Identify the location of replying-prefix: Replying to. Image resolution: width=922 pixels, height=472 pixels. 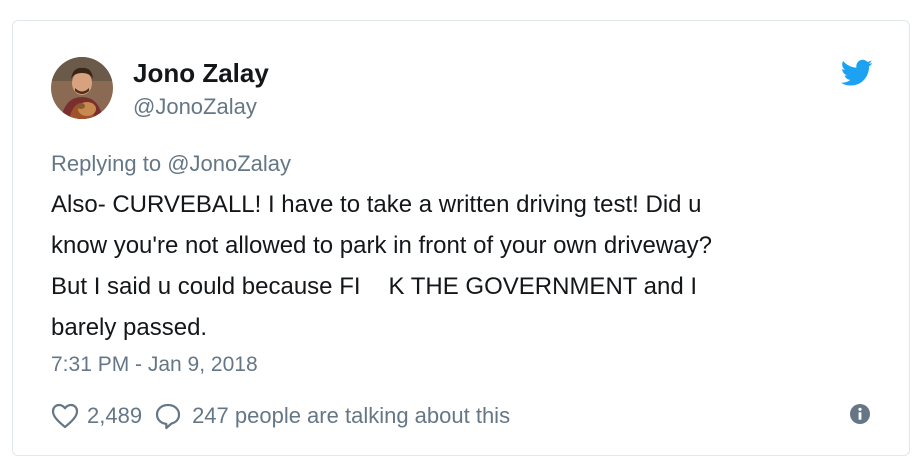
(106, 163).